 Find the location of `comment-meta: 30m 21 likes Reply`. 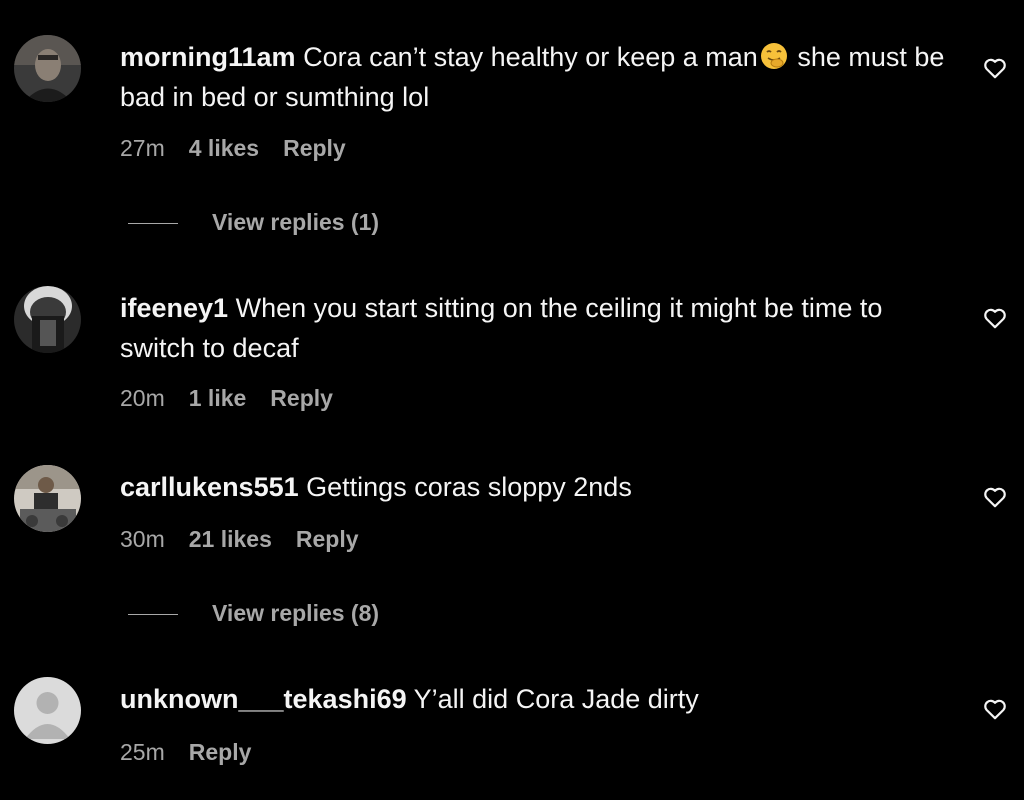

comment-meta: 30m 21 likes Reply is located at coordinates (251, 539).